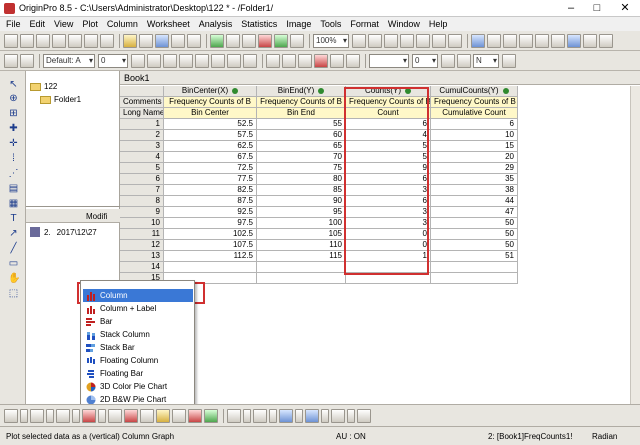  What do you see at coordinates (273, 60) in the screenshot?
I see `left-align-icon` at bounding box center [273, 60].